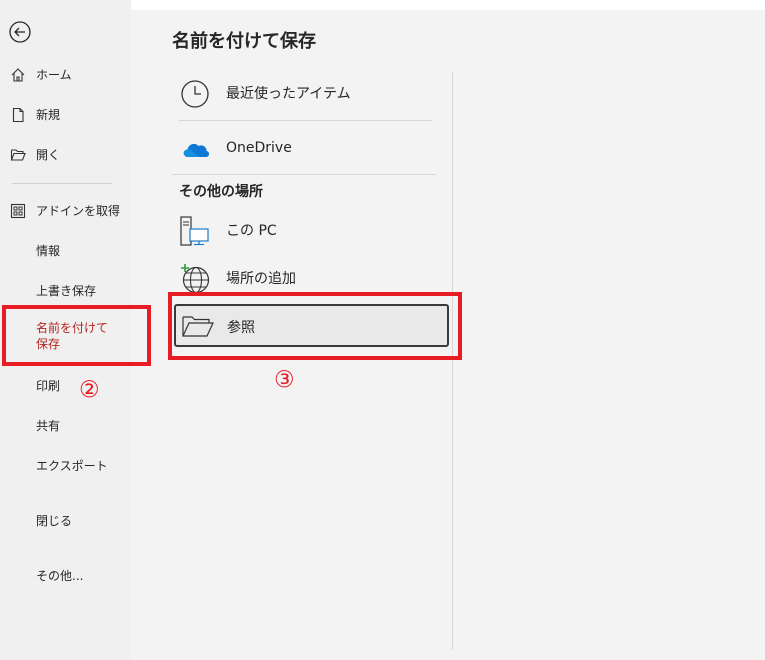 This screenshot has width=765, height=660. What do you see at coordinates (251, 231) in the screenshot?
I see `location-this-pc-label: この PC` at bounding box center [251, 231].